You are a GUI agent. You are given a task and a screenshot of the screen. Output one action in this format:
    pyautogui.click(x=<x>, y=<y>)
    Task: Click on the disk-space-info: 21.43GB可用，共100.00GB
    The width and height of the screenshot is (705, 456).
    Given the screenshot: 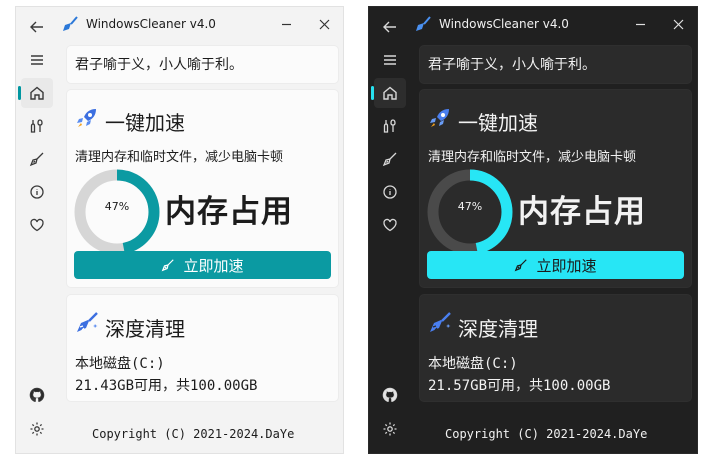 What is the action you would take?
    pyautogui.click(x=166, y=386)
    